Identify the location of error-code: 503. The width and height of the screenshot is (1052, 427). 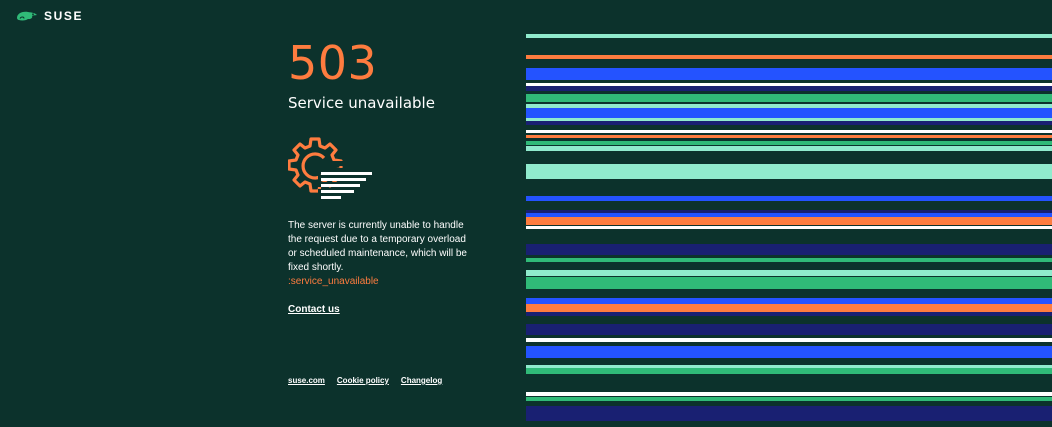
(333, 63).